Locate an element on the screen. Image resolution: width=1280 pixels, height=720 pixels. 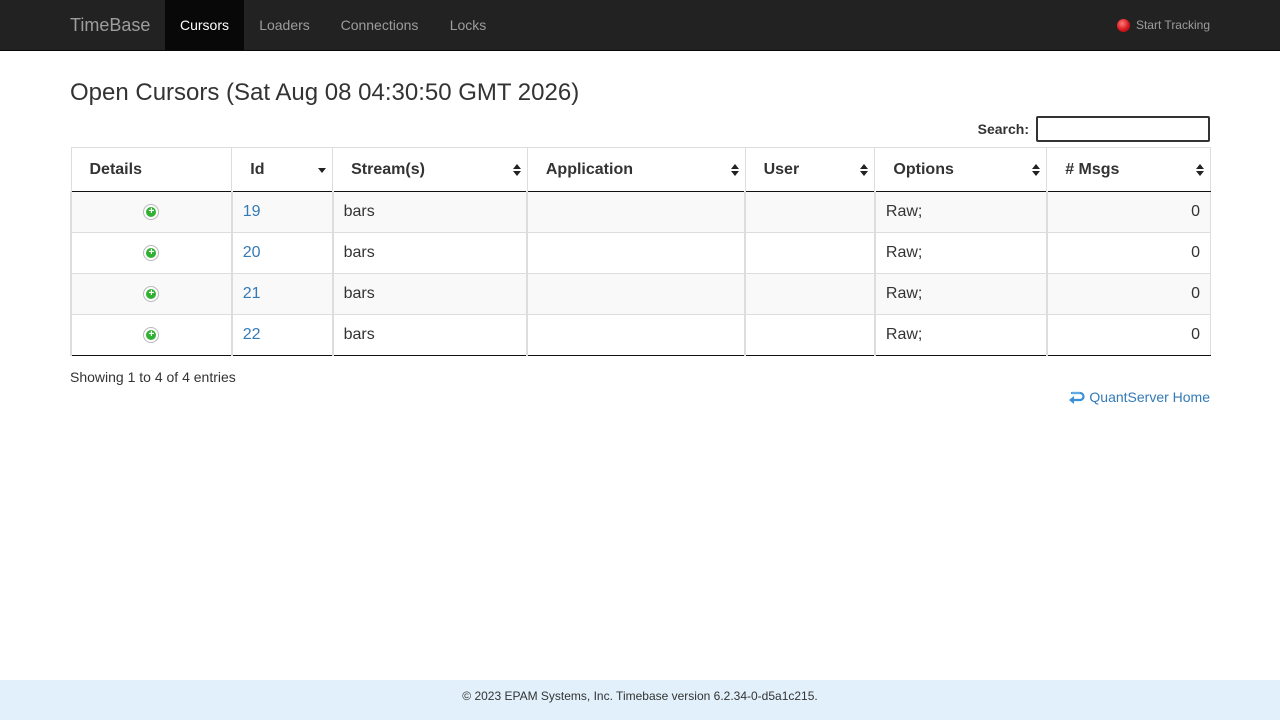
id-cell: 19 is located at coordinates (282, 212).